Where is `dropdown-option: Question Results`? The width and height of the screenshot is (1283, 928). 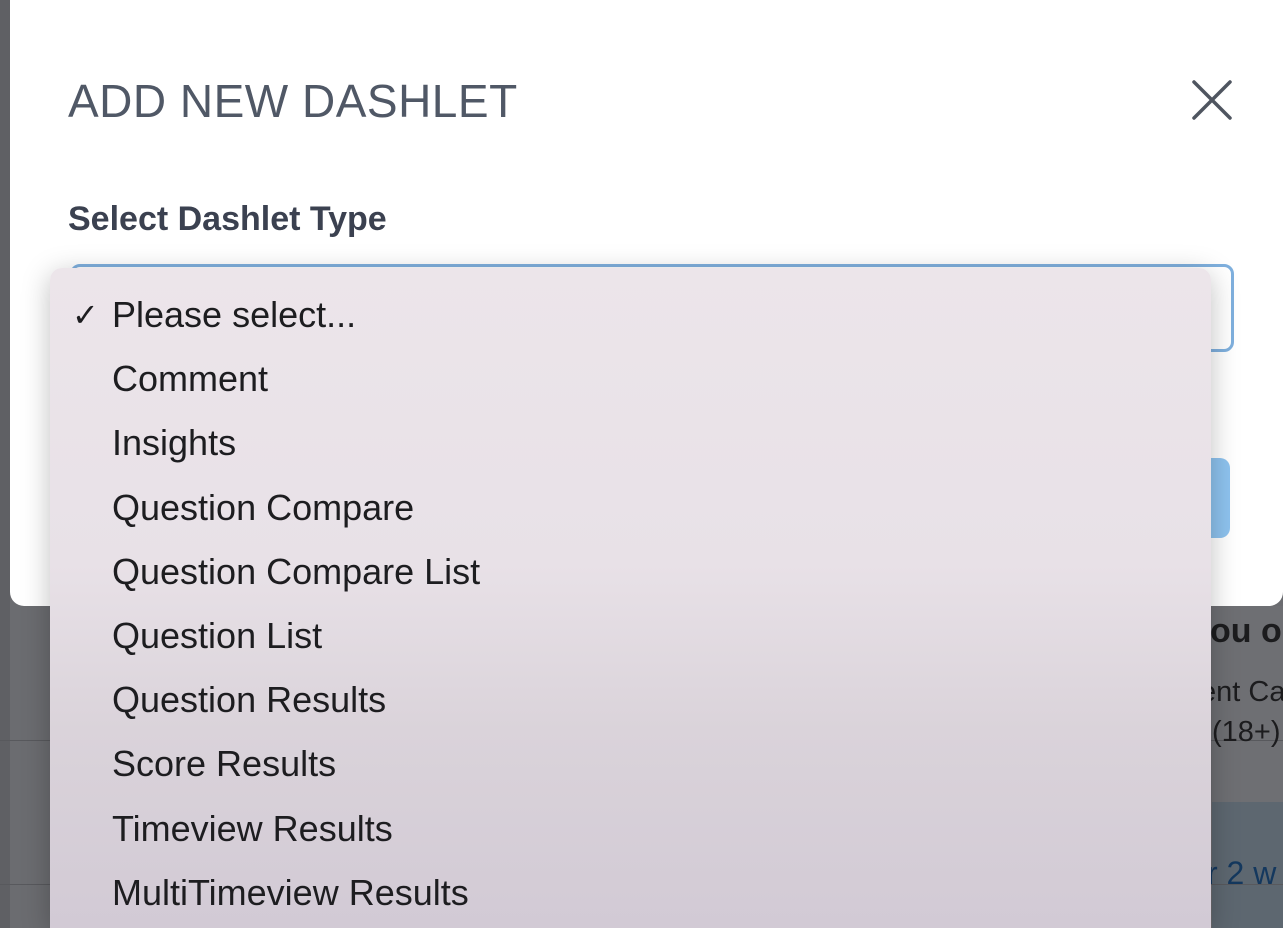 dropdown-option: Question Results is located at coordinates (630, 701).